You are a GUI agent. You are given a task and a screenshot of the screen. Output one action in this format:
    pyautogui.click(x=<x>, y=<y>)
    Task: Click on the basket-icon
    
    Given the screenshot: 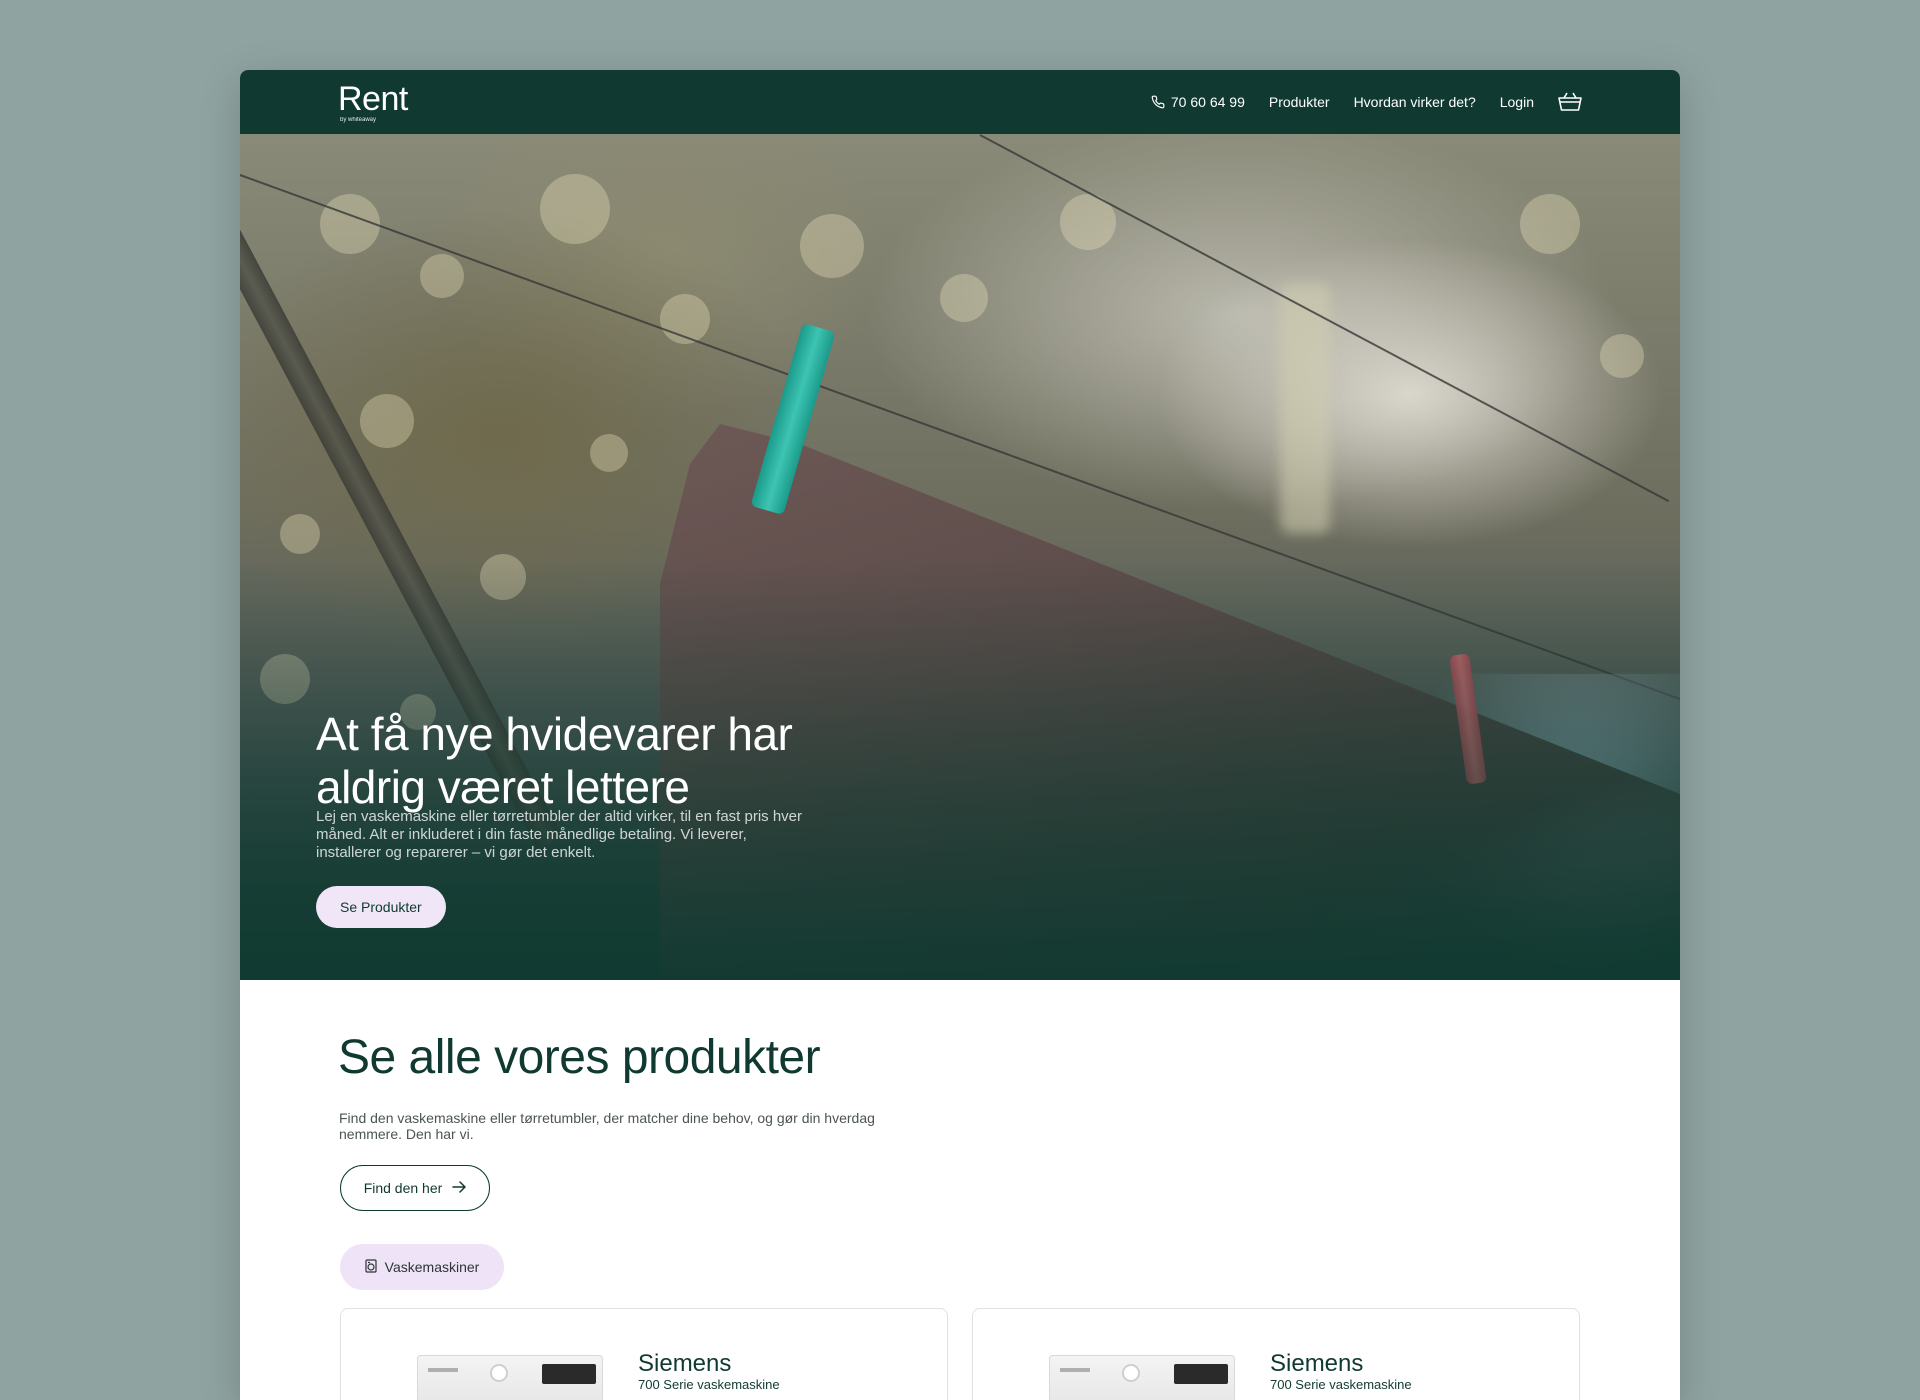 What is the action you would take?
    pyautogui.click(x=1570, y=102)
    